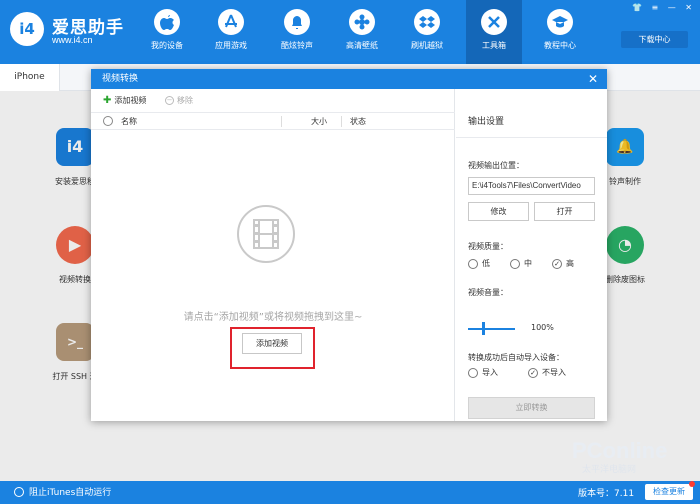 The width and height of the screenshot is (700, 504). What do you see at coordinates (606, 494) in the screenshot?
I see `version-label: 版本号：7.11` at bounding box center [606, 494].